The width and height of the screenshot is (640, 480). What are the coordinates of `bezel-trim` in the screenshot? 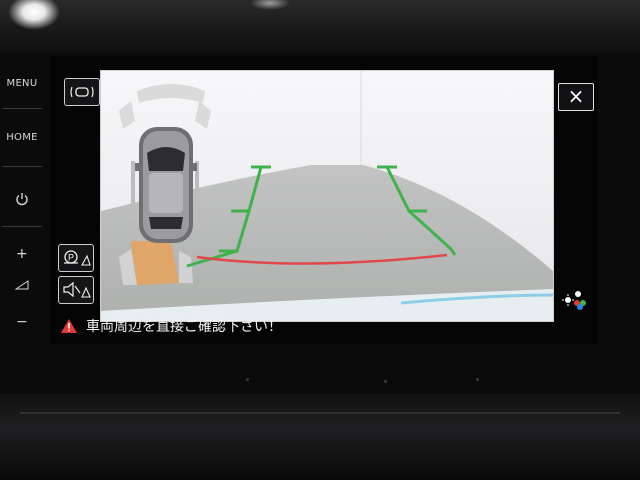 It's located at (320, 413).